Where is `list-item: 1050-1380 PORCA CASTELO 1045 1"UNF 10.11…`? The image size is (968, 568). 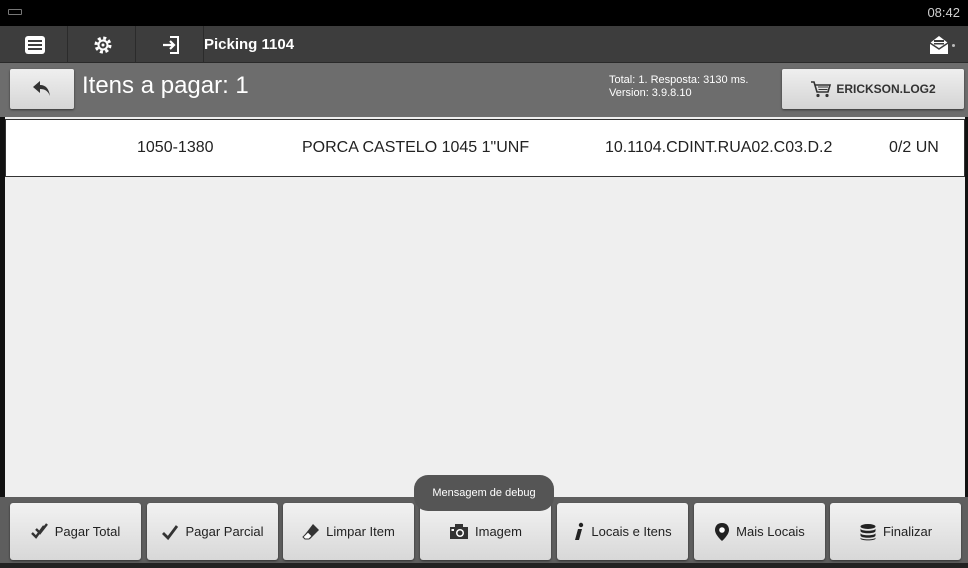 list-item: 1050-1380 PORCA CASTELO 1045 1"UNF 10.11… is located at coordinates (485, 148).